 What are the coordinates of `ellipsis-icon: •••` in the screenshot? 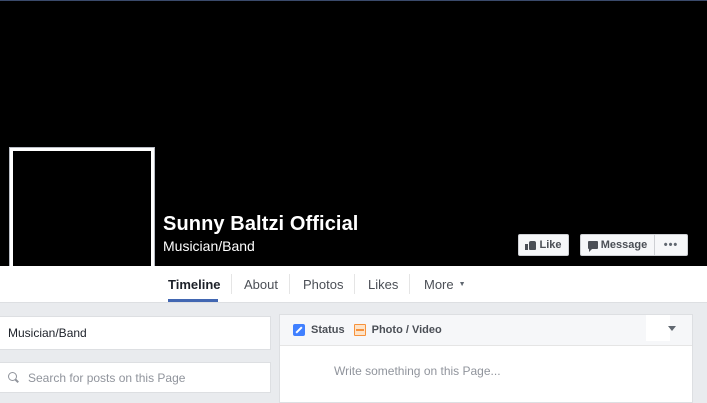 It's located at (671, 245).